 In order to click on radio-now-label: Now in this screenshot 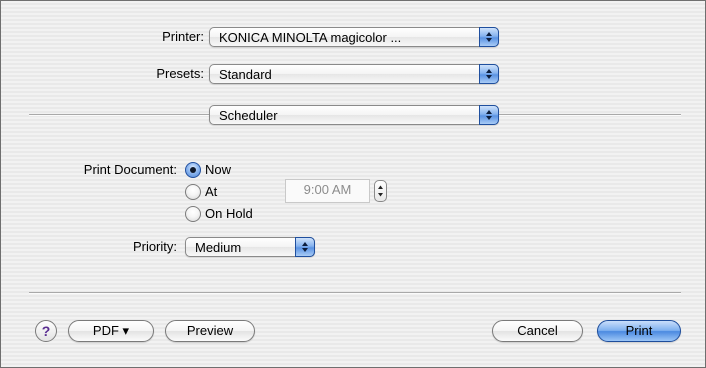, I will do `click(218, 169)`.